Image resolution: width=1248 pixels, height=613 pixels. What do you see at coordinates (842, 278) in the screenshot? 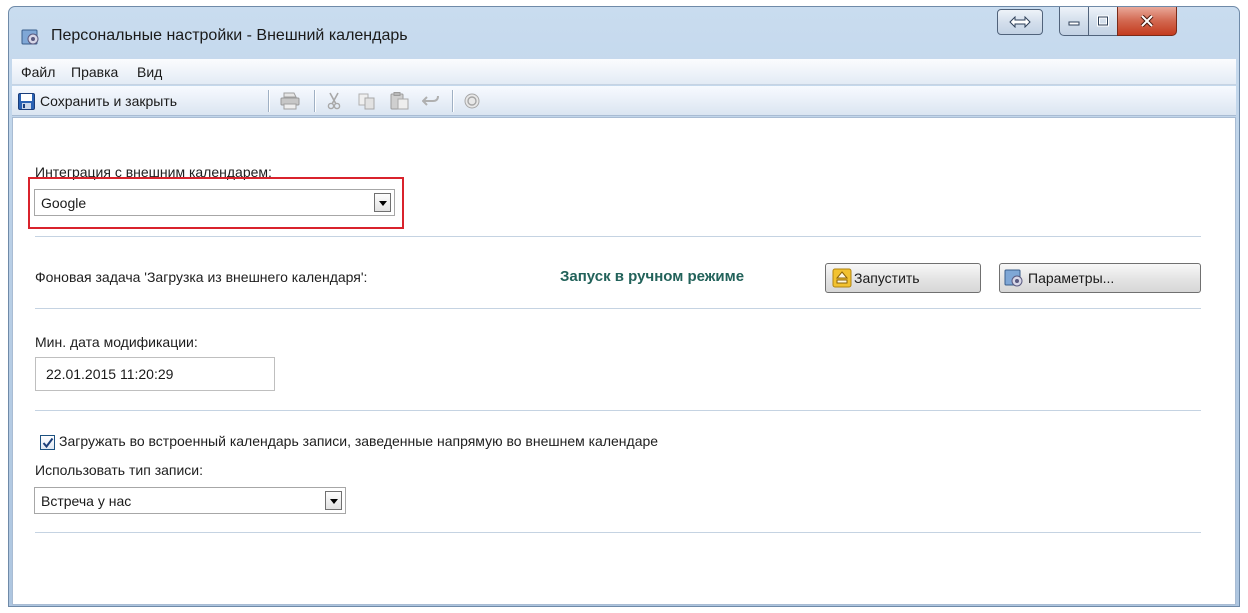
I see `start-icon` at bounding box center [842, 278].